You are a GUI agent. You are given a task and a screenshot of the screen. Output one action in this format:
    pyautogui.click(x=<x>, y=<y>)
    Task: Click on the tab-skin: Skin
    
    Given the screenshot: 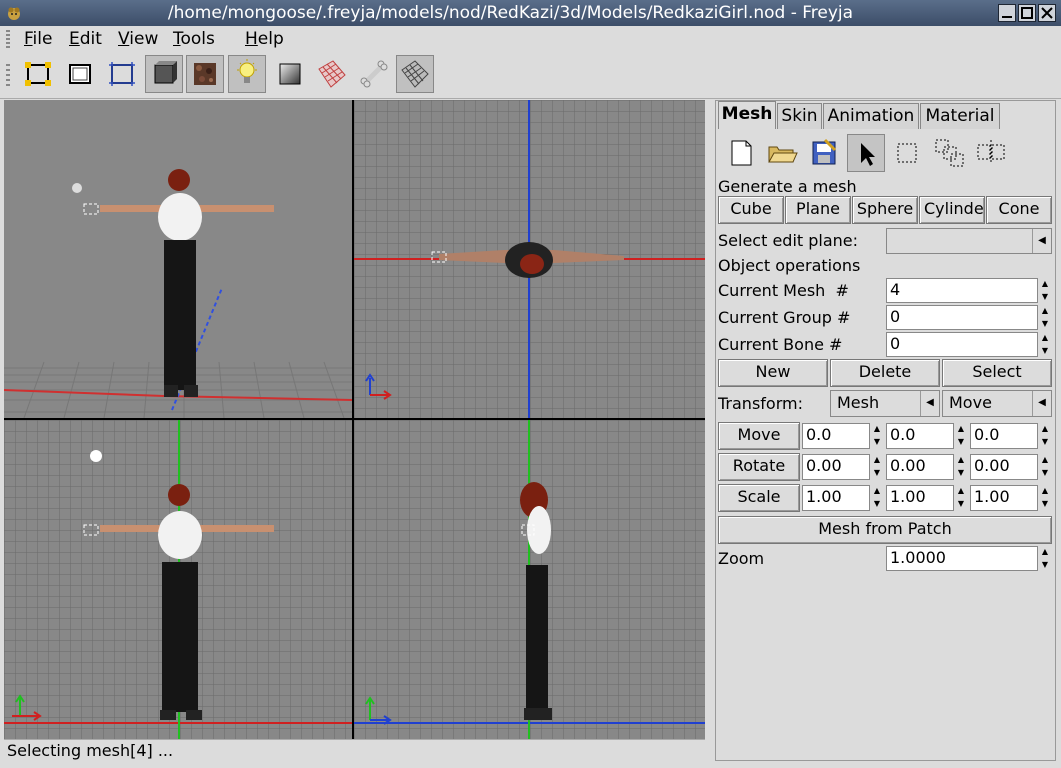 What is the action you would take?
    pyautogui.click(x=799, y=116)
    